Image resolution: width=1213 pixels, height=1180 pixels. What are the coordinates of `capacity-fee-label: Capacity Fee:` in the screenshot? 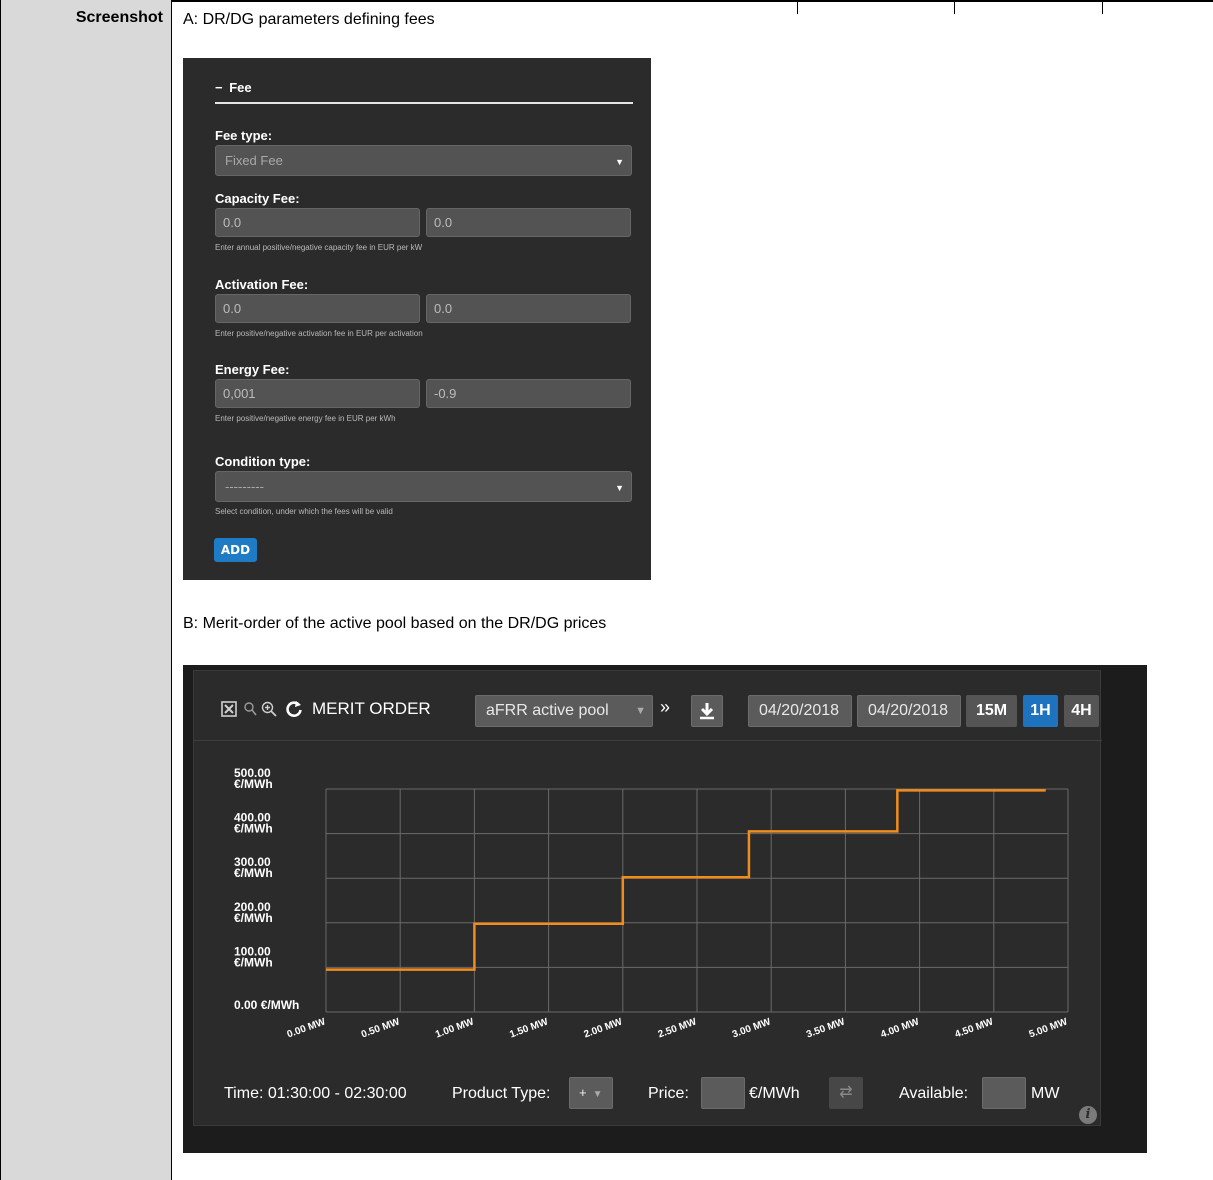 It's located at (257, 198).